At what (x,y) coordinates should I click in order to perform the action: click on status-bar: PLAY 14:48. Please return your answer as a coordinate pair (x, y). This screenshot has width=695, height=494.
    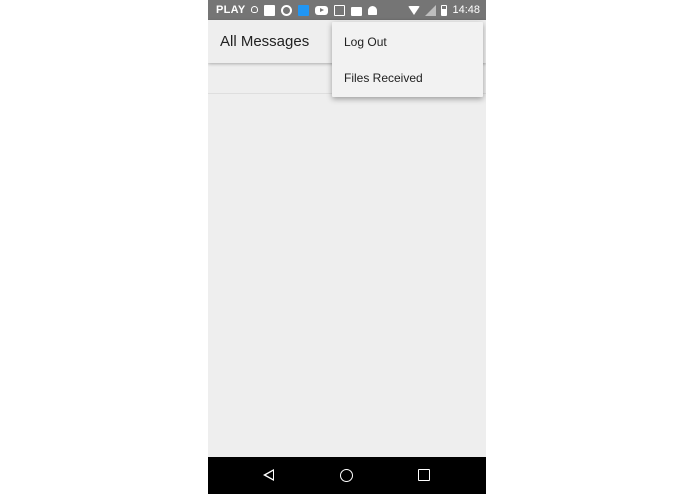
    Looking at the image, I should click on (347, 10).